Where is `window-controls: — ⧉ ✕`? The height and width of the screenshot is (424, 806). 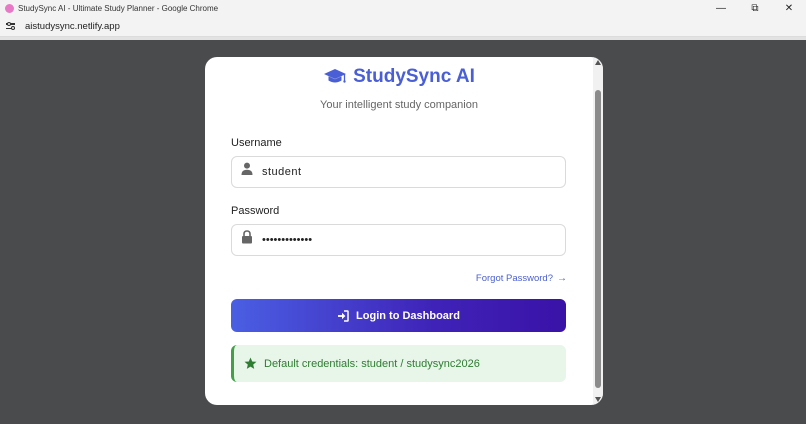
window-controls: — ⧉ ✕ is located at coordinates (755, 8).